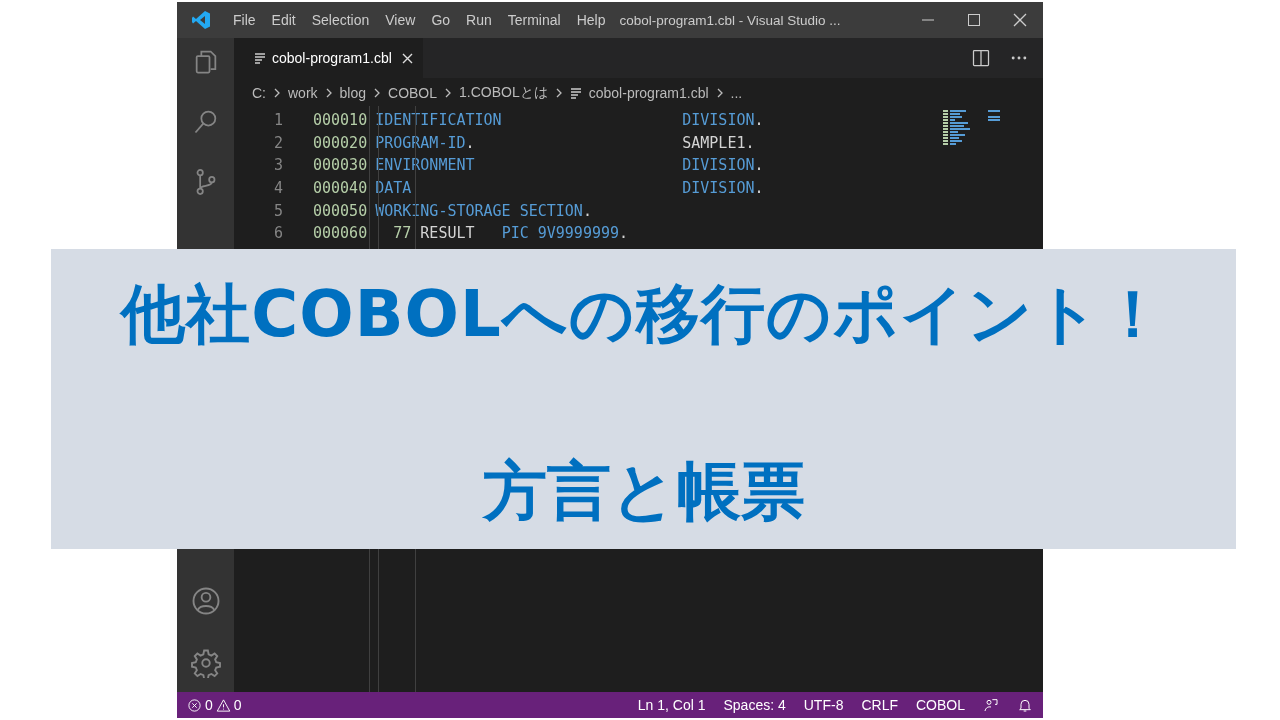 This screenshot has width=1280, height=720. What do you see at coordinates (353, 93) in the screenshot?
I see `breadcrumb-item: blog` at bounding box center [353, 93].